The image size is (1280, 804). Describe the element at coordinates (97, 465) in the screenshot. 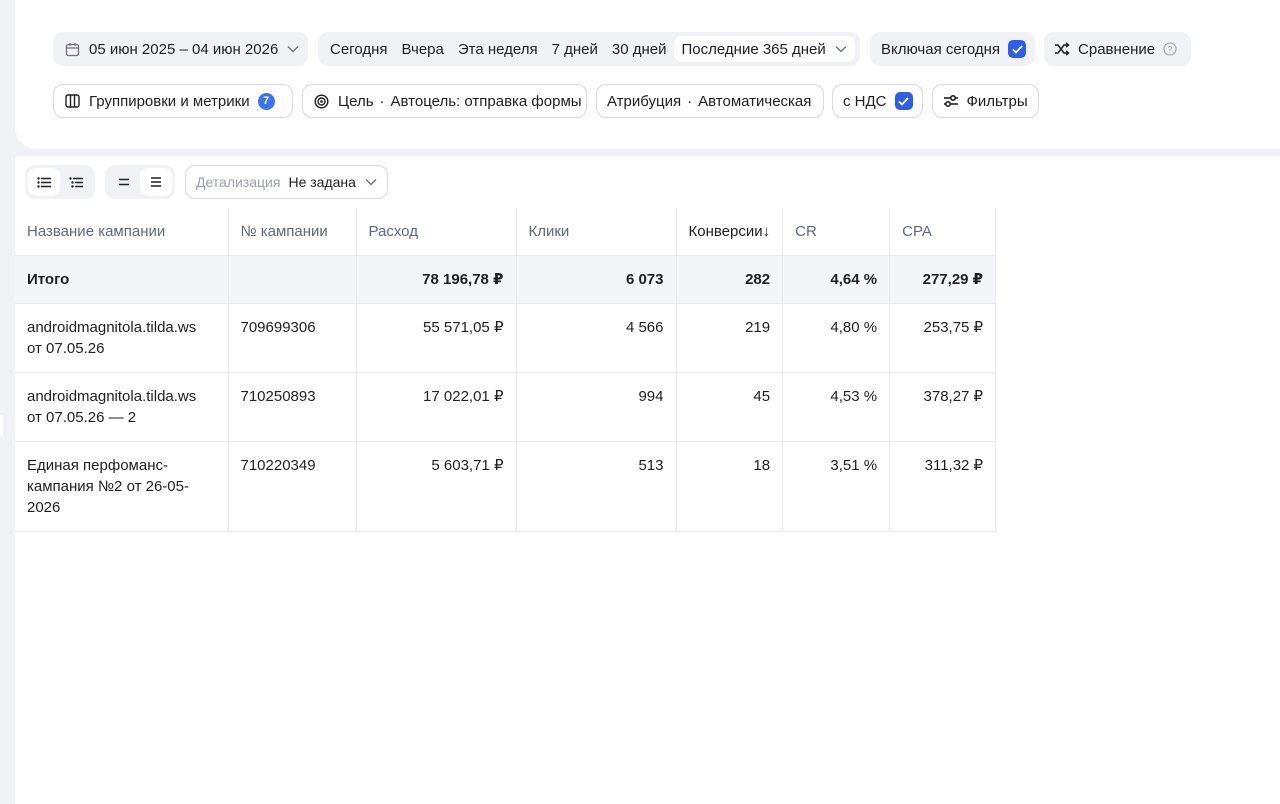

I see `campaign-name-line: Единая перфоманс-` at that location.